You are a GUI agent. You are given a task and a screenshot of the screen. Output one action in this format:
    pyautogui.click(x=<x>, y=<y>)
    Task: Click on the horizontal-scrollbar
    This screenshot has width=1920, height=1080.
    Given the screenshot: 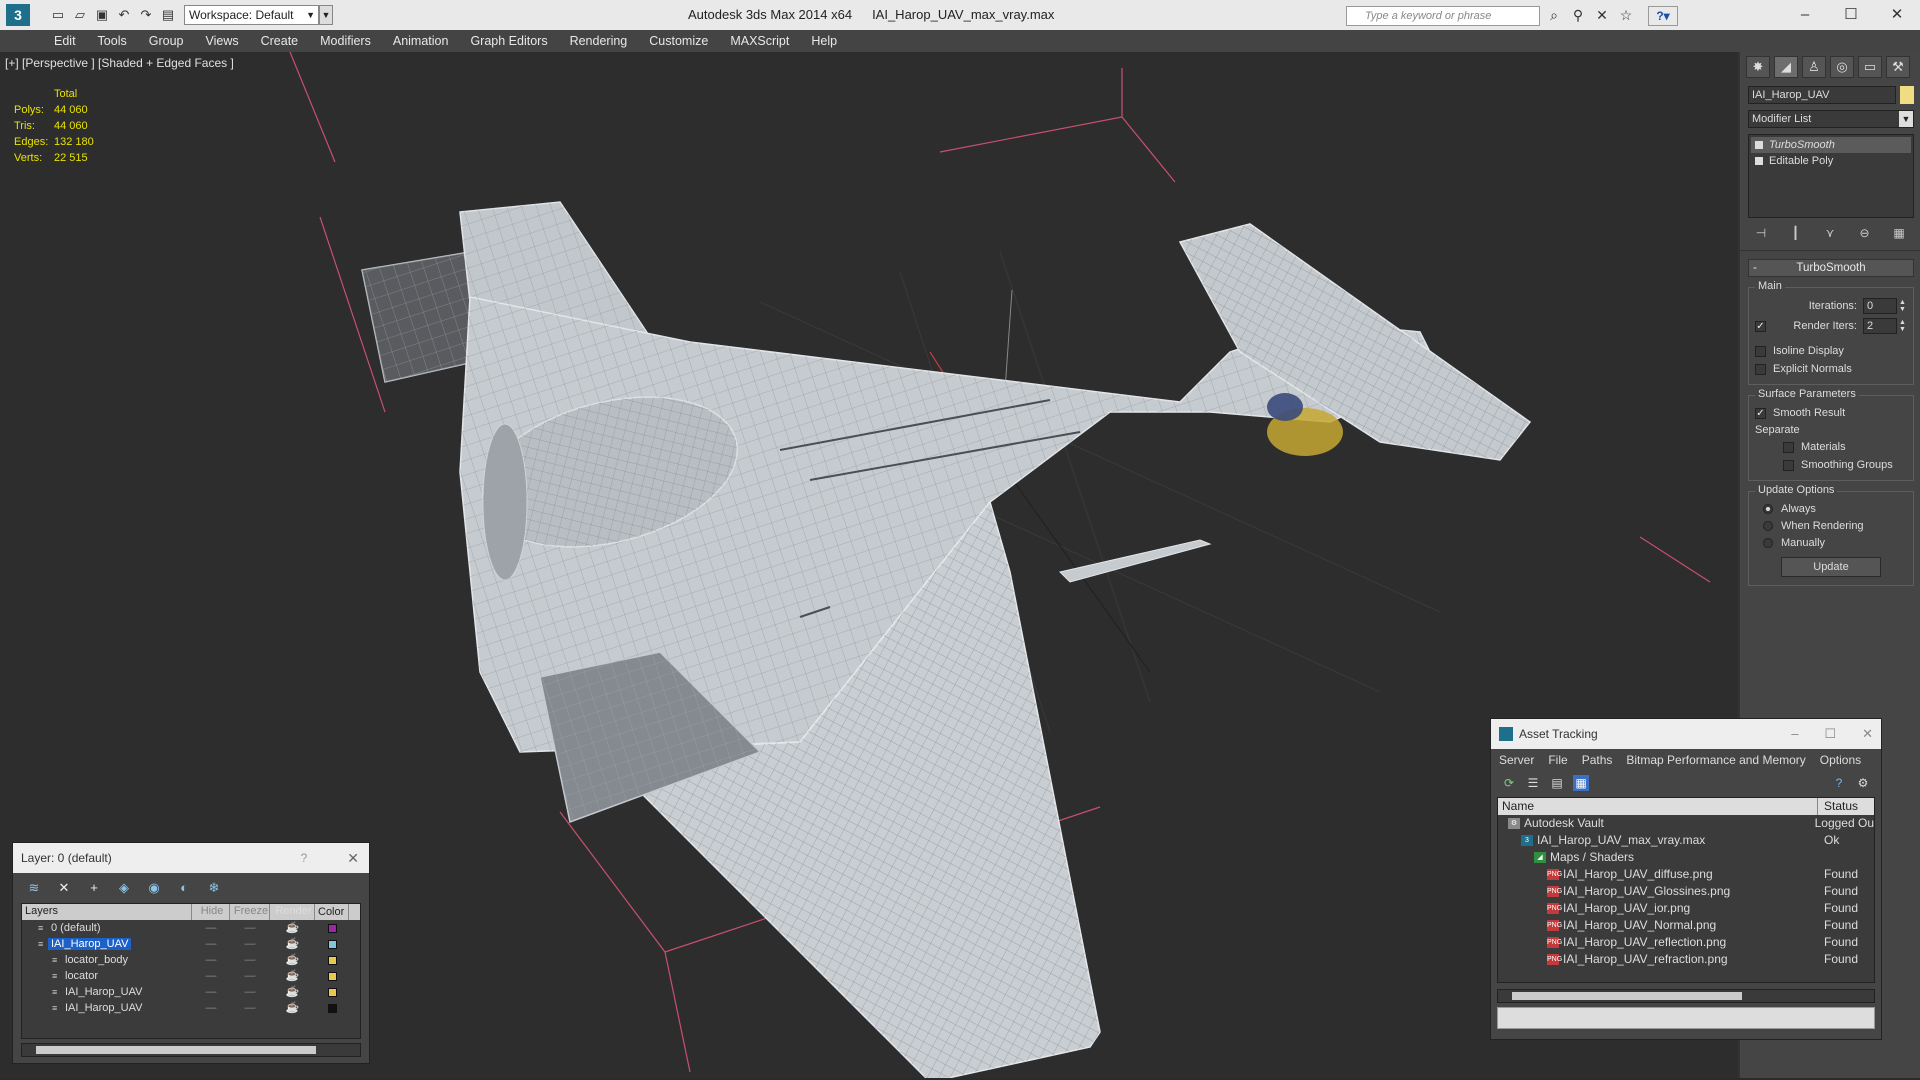 What is the action you would take?
    pyautogui.click(x=191, y=1050)
    